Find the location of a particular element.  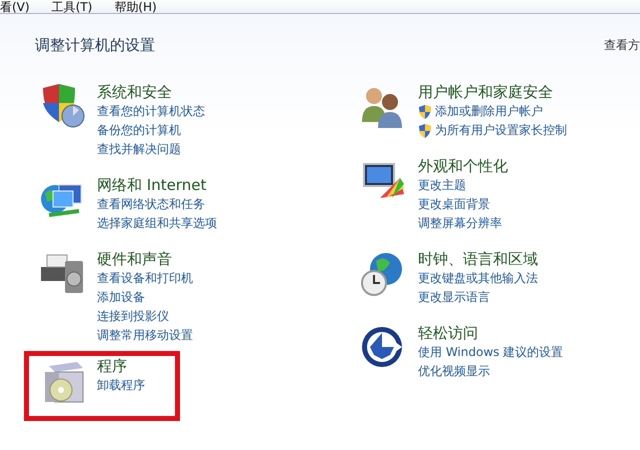

task-link: 查看网络状态和任务 is located at coordinates (157, 204).